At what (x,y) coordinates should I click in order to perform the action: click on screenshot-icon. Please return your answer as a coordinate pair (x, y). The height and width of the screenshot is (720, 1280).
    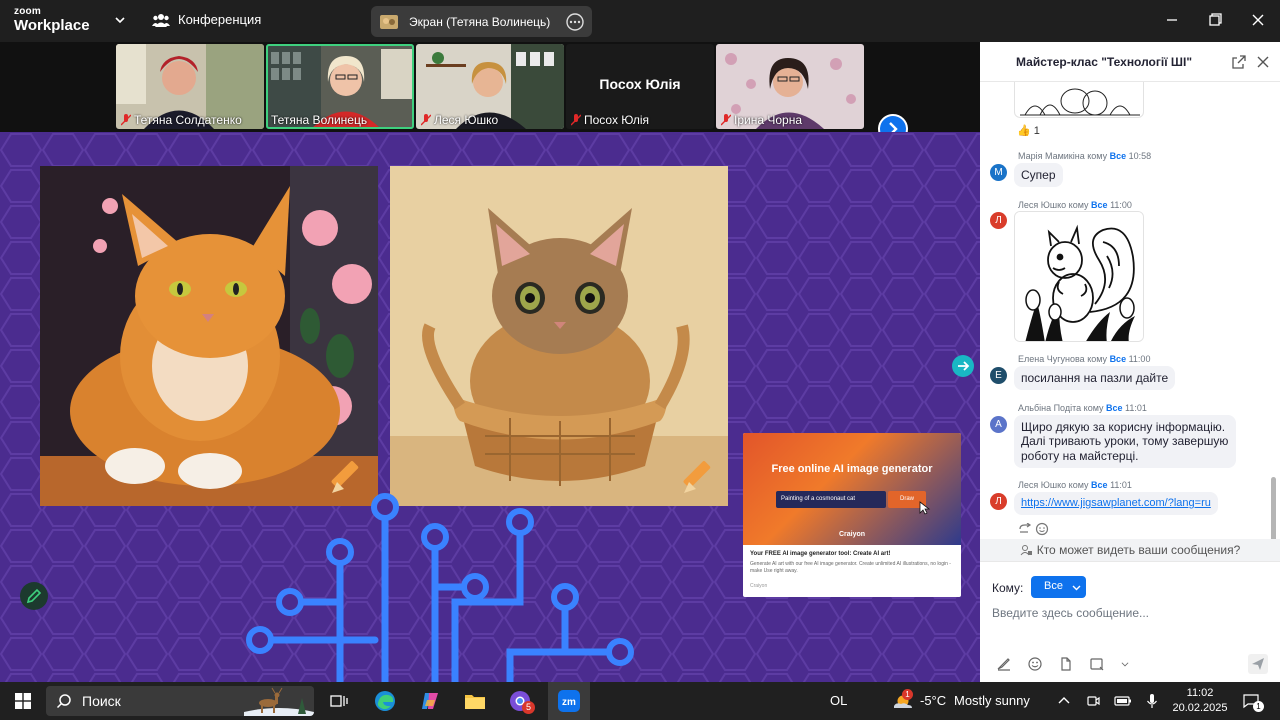
    Looking at the image, I should click on (1097, 664).